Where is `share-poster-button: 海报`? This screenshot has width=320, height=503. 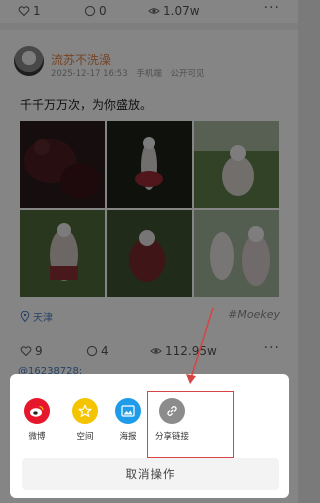 share-poster-button: 海报 is located at coordinates (128, 420).